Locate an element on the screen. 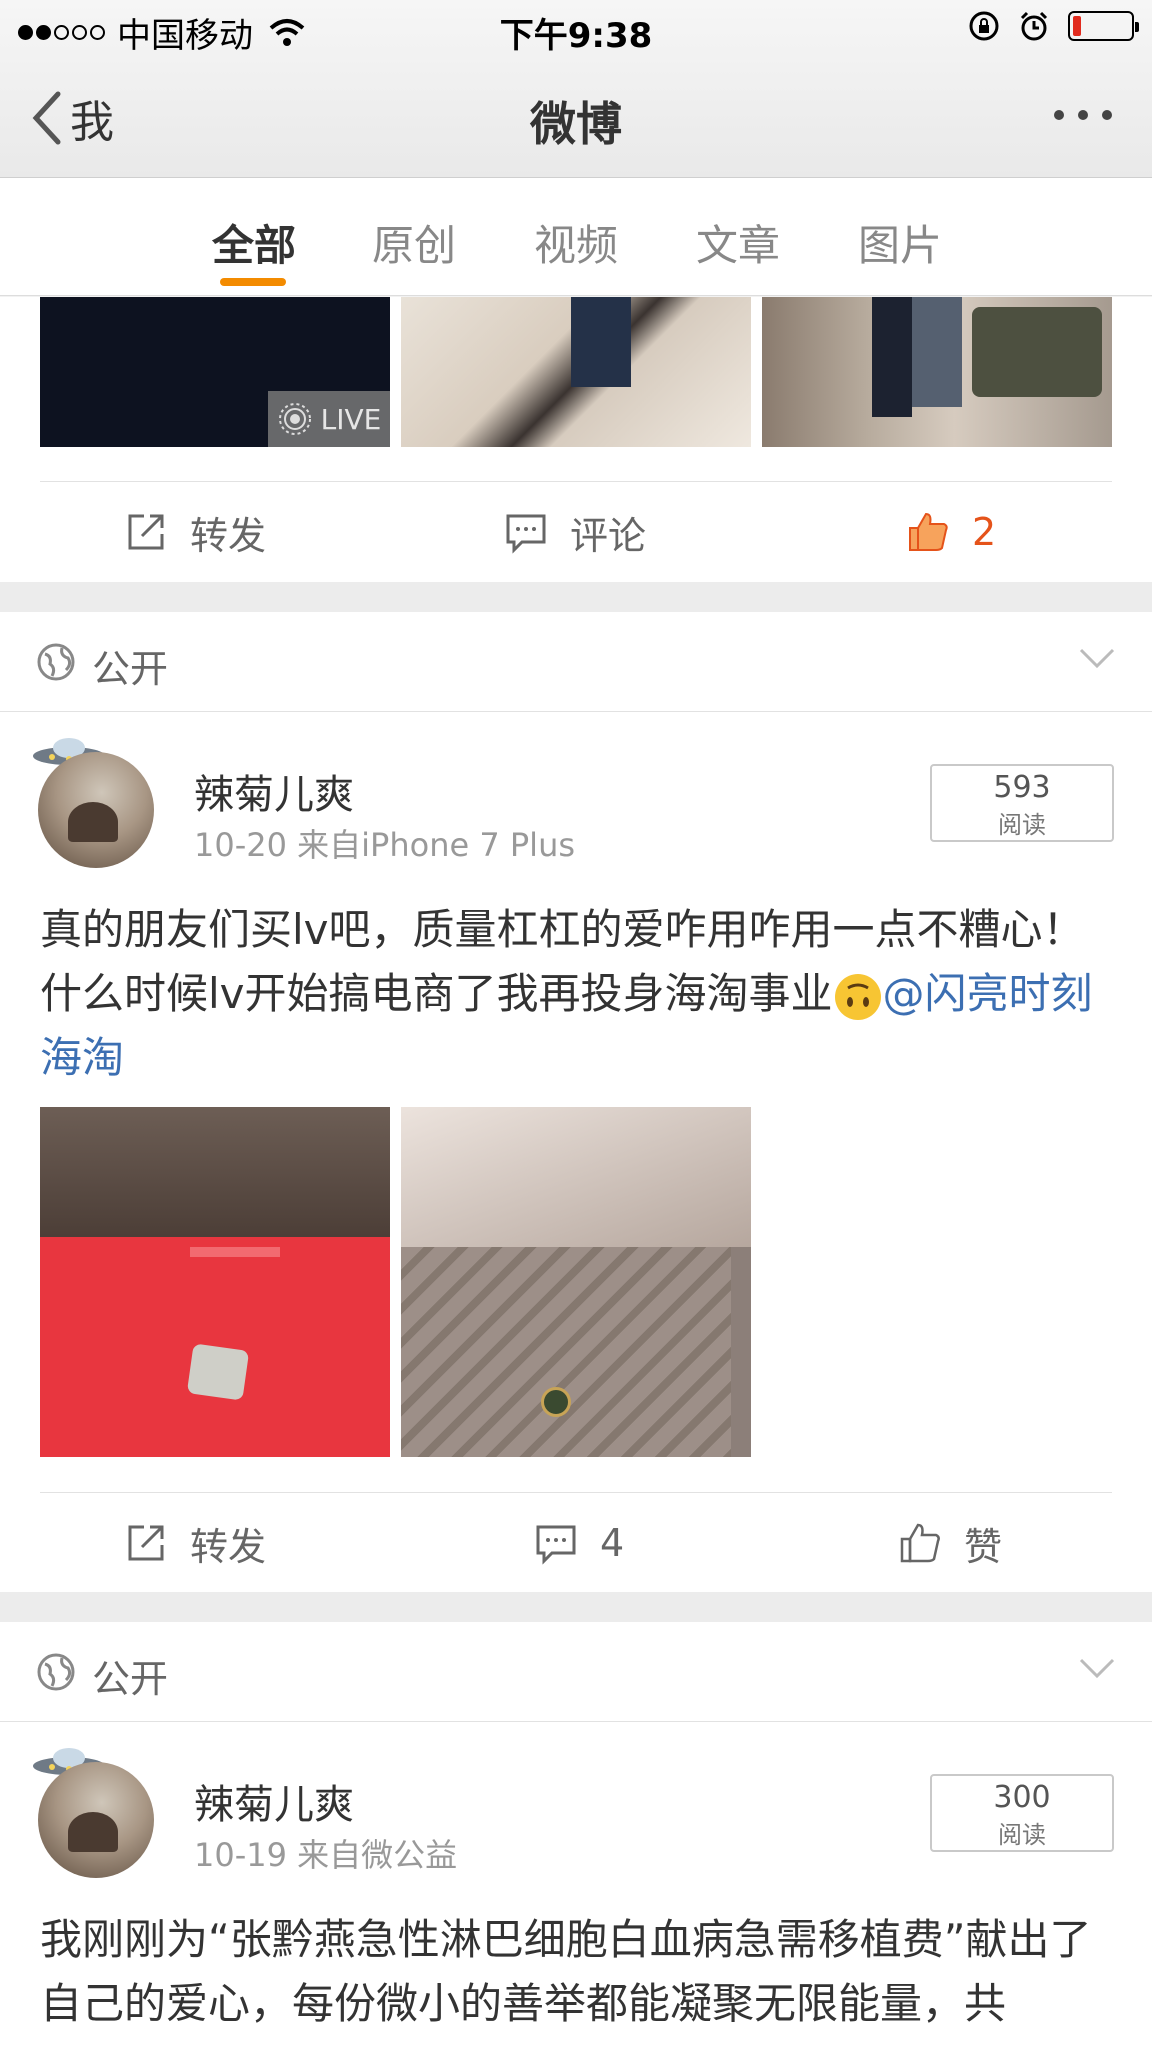 The height and width of the screenshot is (2048, 1152). live-photo-icon is located at coordinates (294, 419).